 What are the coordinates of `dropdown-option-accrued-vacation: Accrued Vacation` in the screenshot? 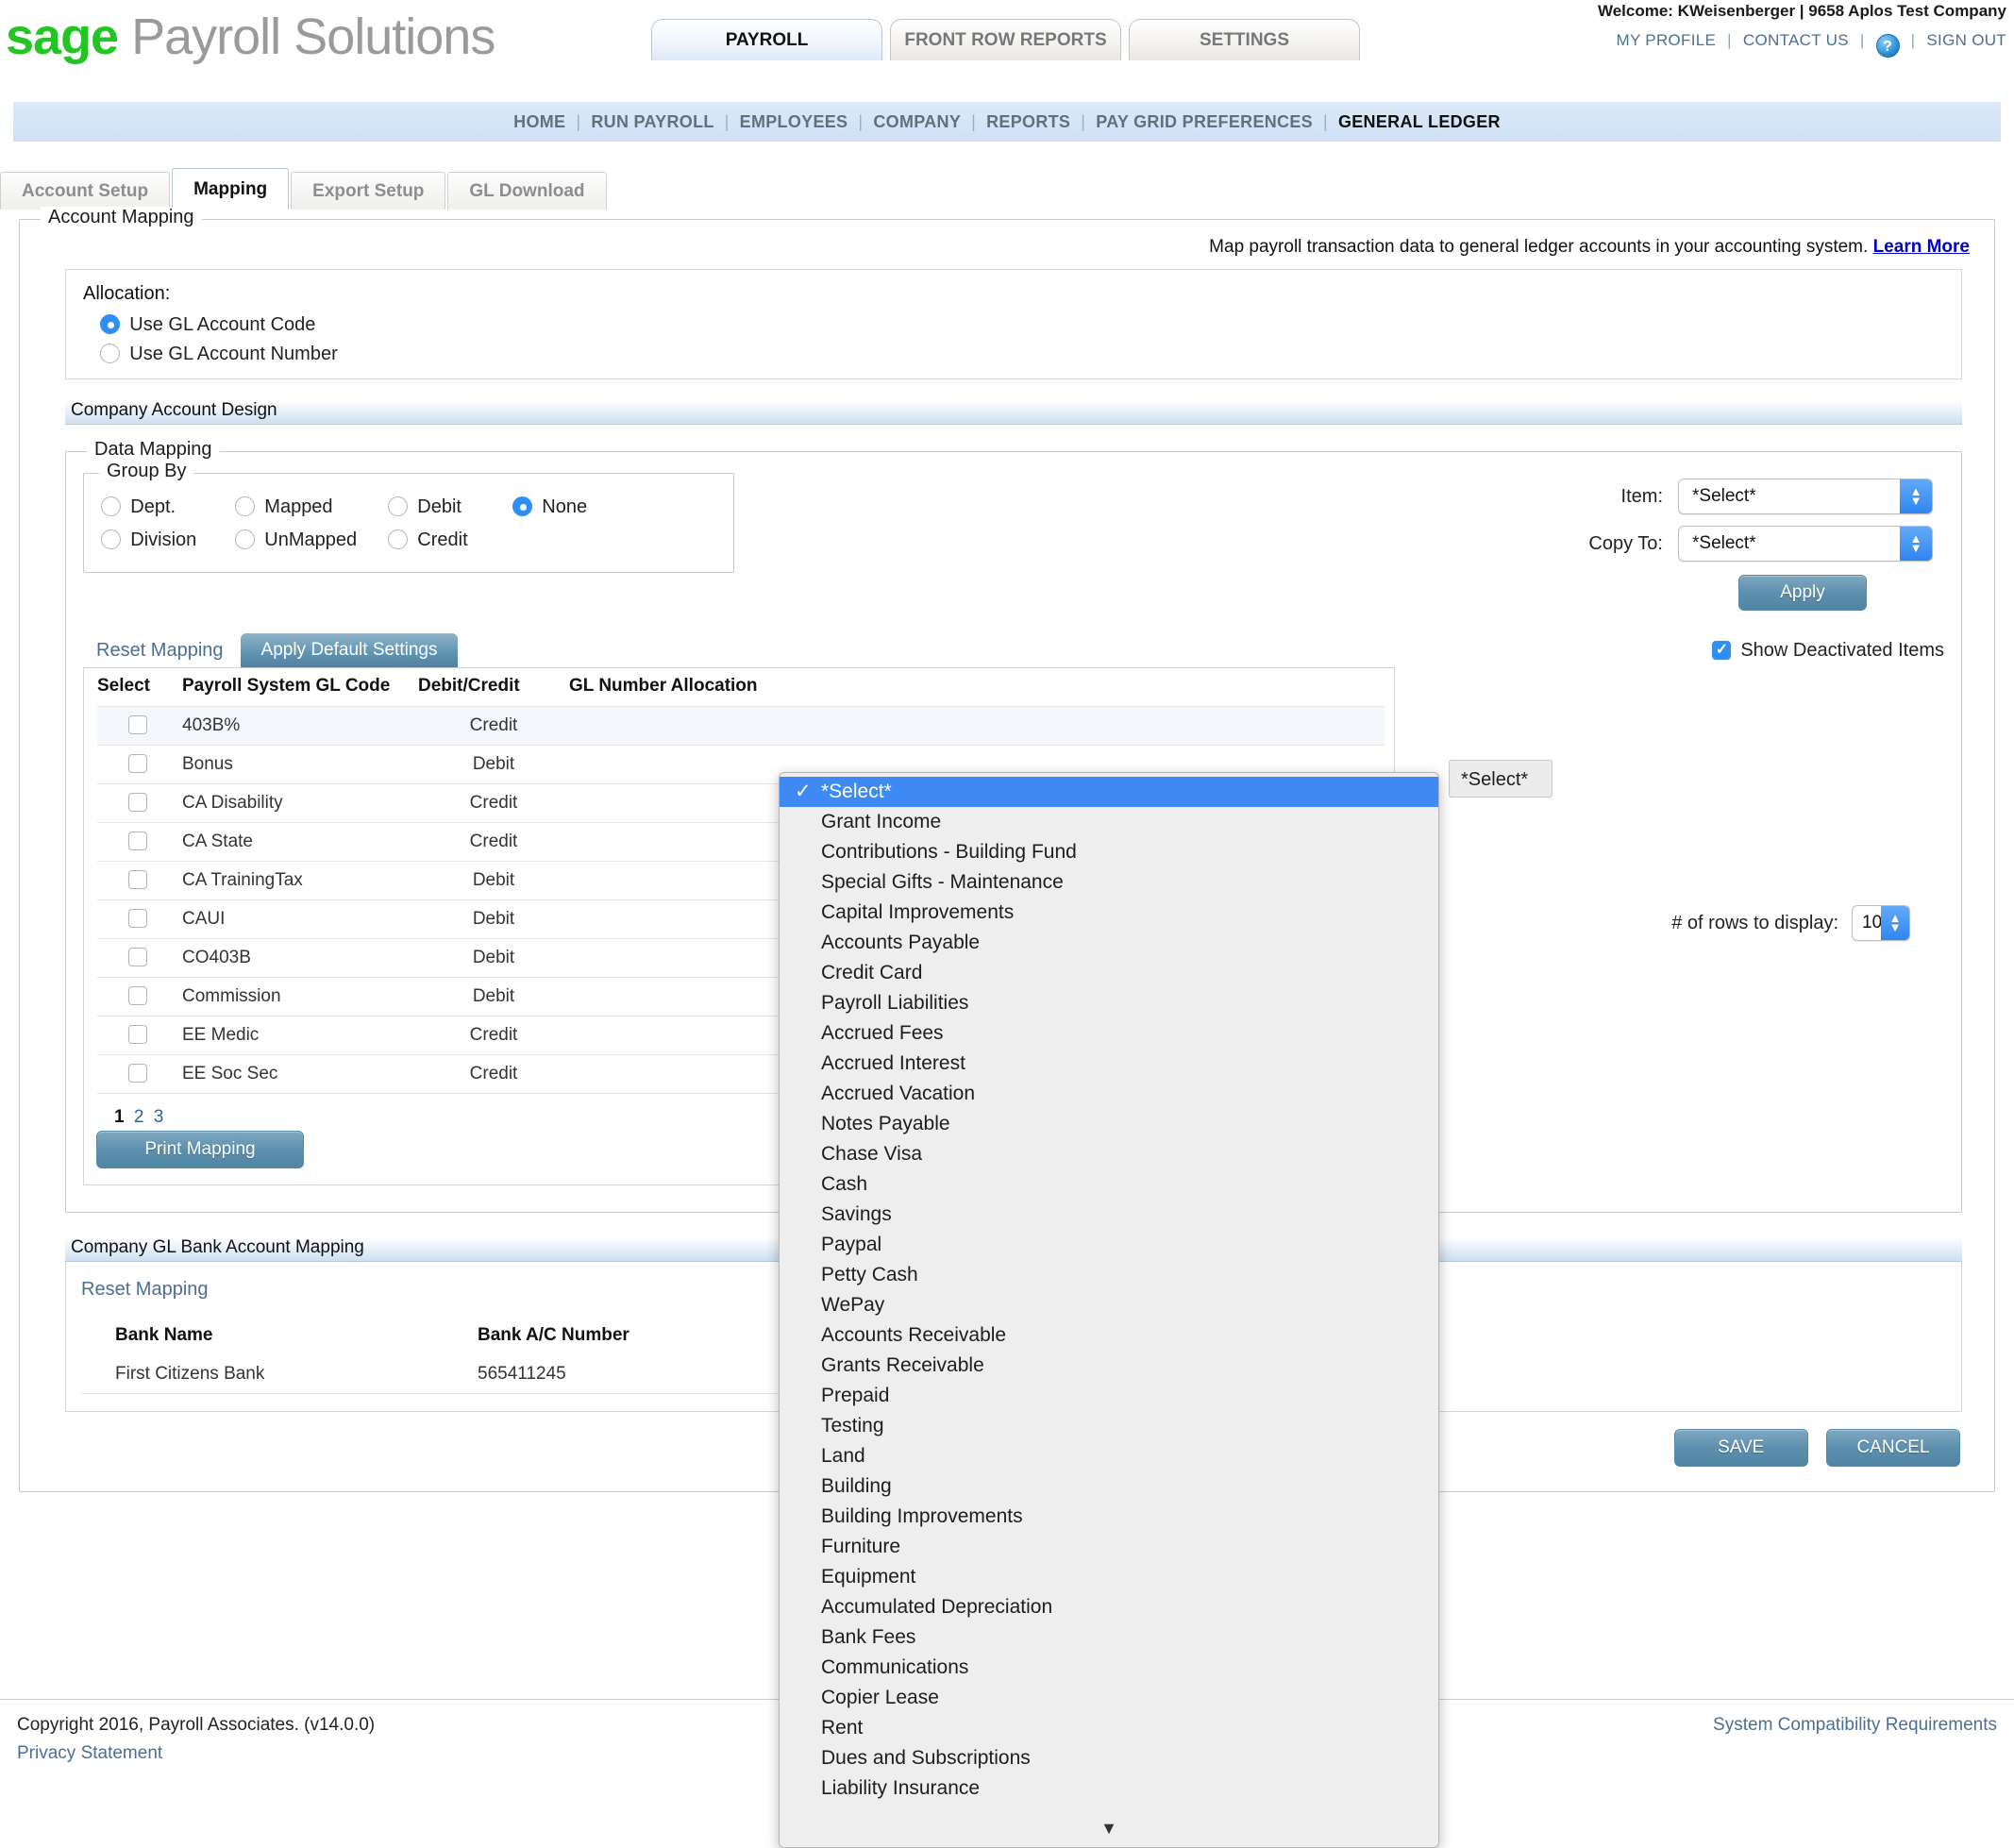 It's located at (1109, 1094).